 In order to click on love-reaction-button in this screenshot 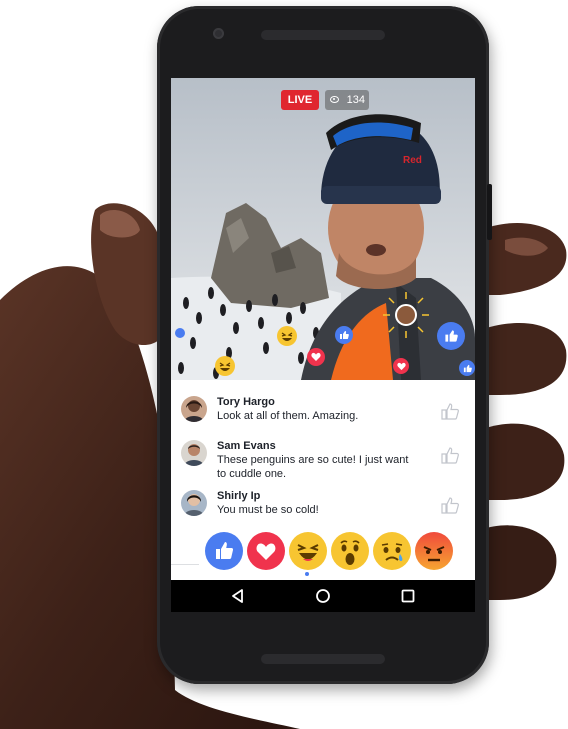, I will do `click(266, 551)`.